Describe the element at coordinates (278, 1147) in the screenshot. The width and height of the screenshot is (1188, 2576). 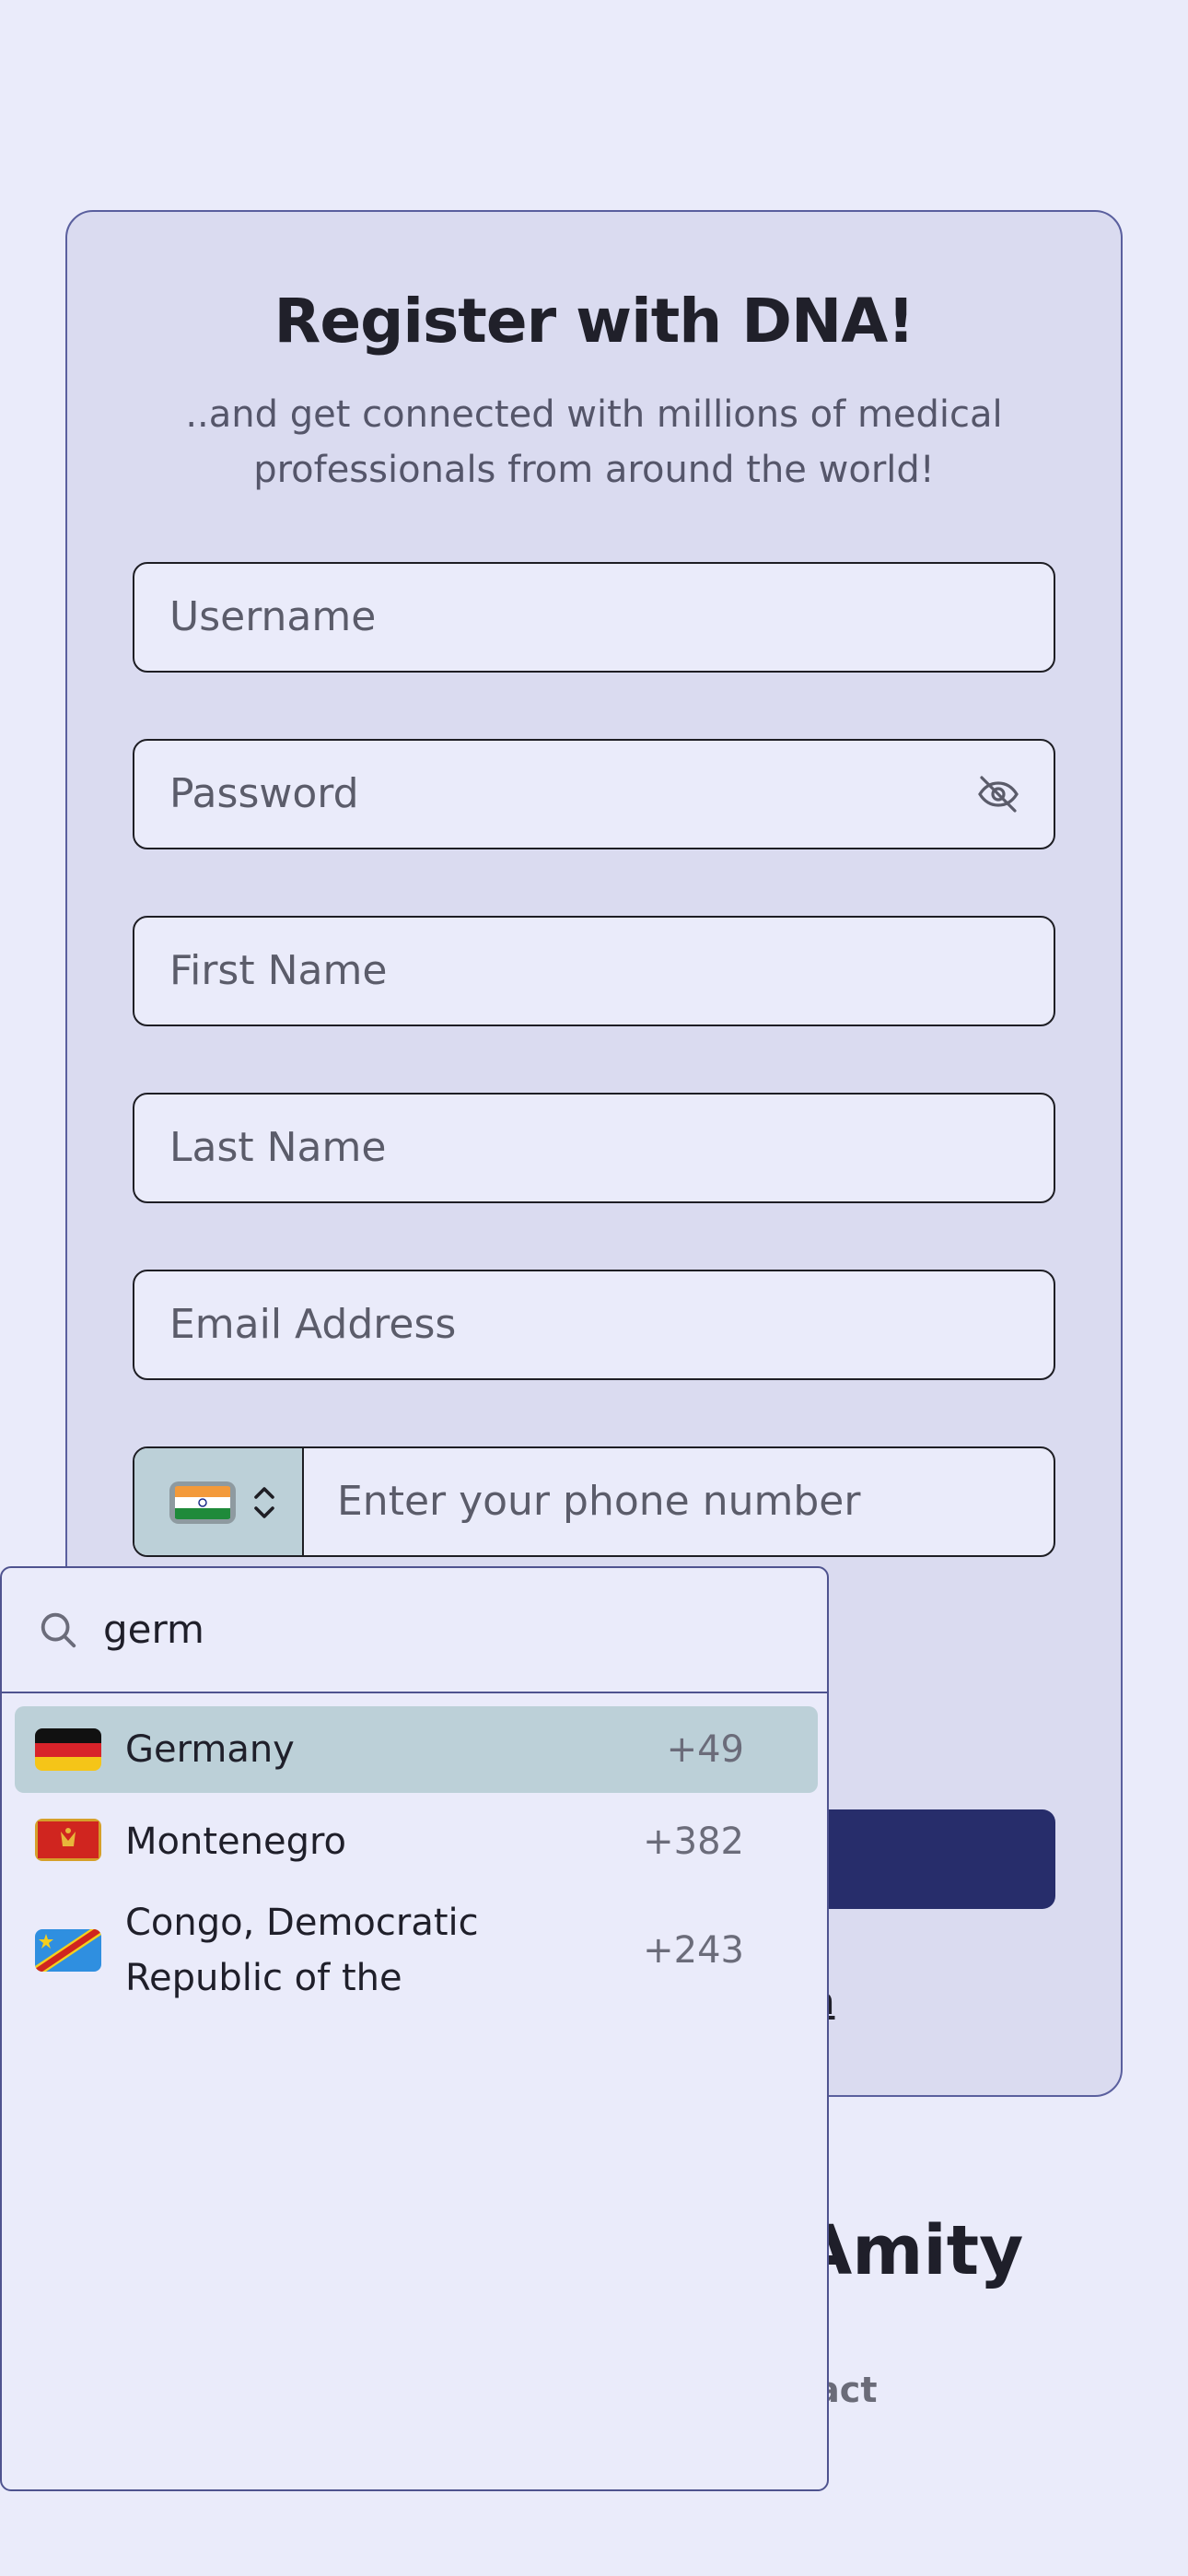
I see `last-name-placeholder: Last Name` at that location.